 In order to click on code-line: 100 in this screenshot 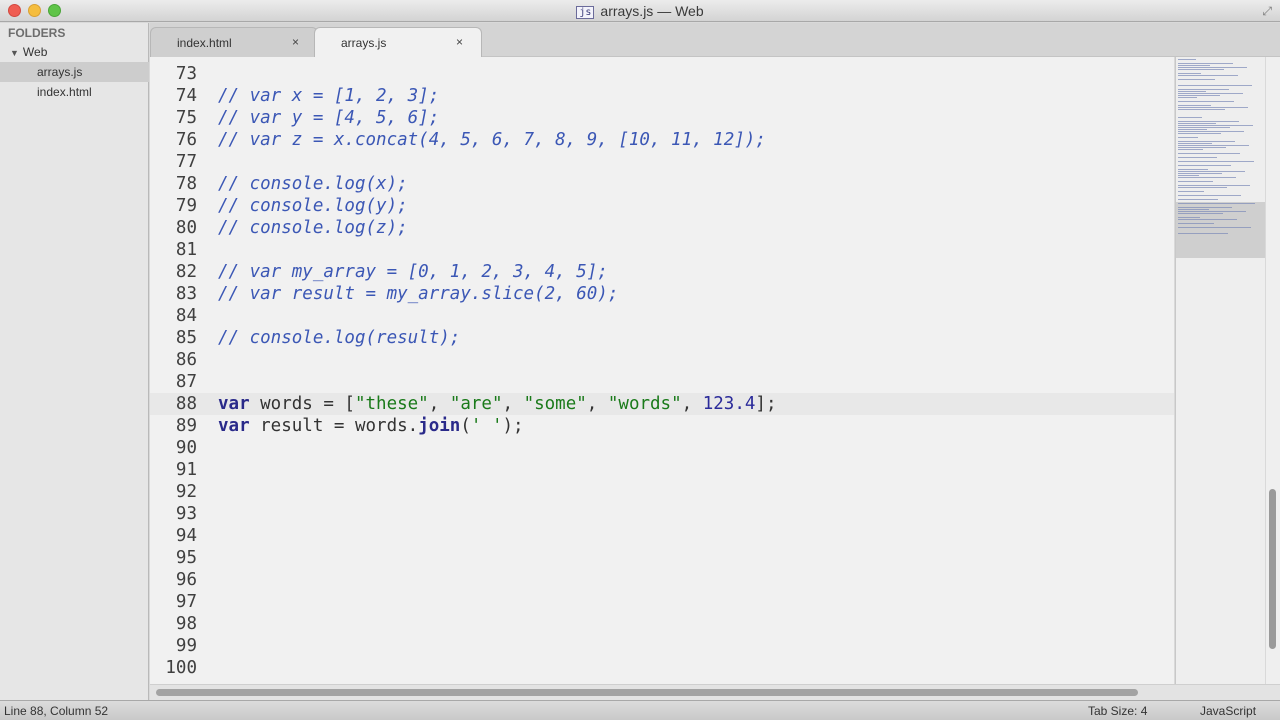, I will do `click(662, 668)`.